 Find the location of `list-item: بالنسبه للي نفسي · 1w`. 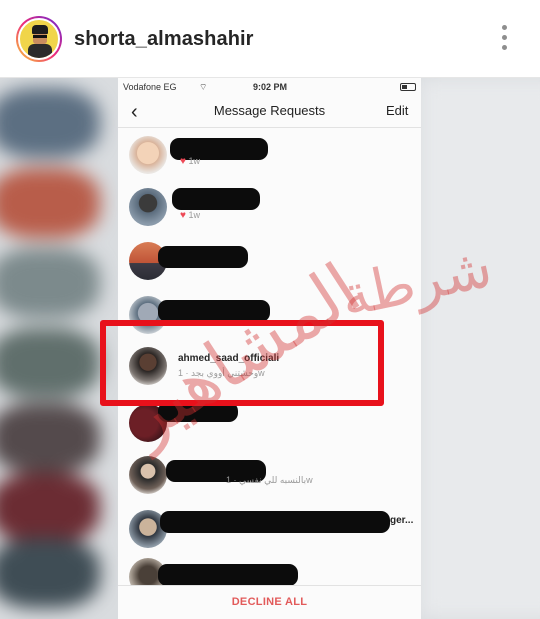

list-item: بالنسبه للي نفسي · 1w is located at coordinates (269, 479).